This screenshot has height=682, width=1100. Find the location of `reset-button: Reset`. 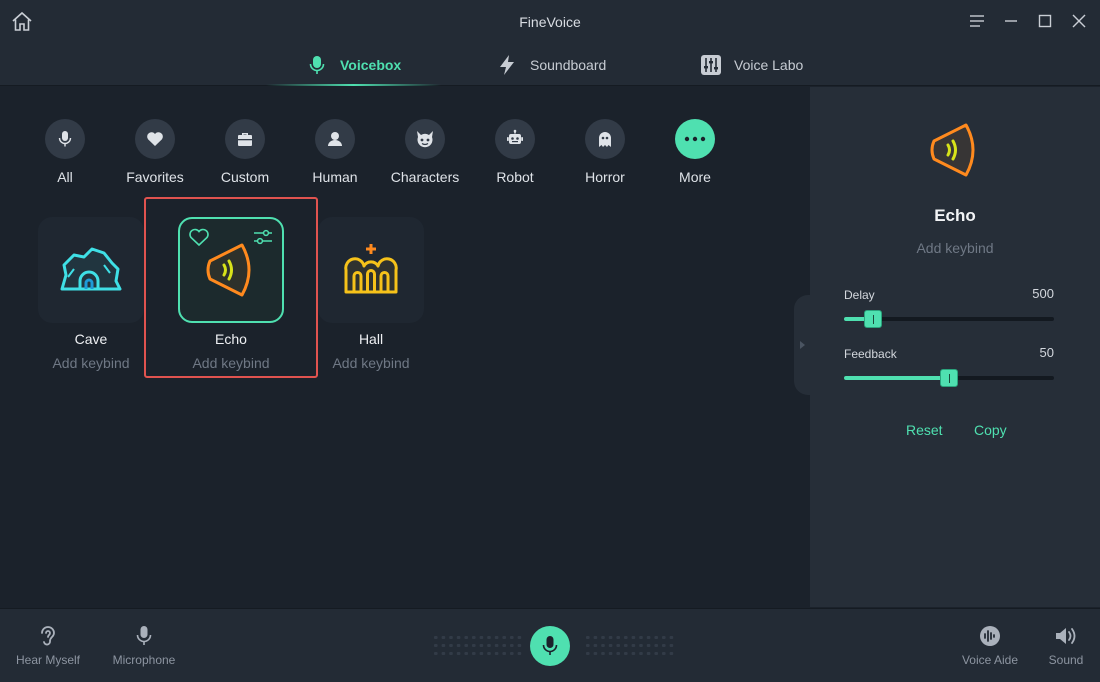

reset-button: Reset is located at coordinates (924, 430).